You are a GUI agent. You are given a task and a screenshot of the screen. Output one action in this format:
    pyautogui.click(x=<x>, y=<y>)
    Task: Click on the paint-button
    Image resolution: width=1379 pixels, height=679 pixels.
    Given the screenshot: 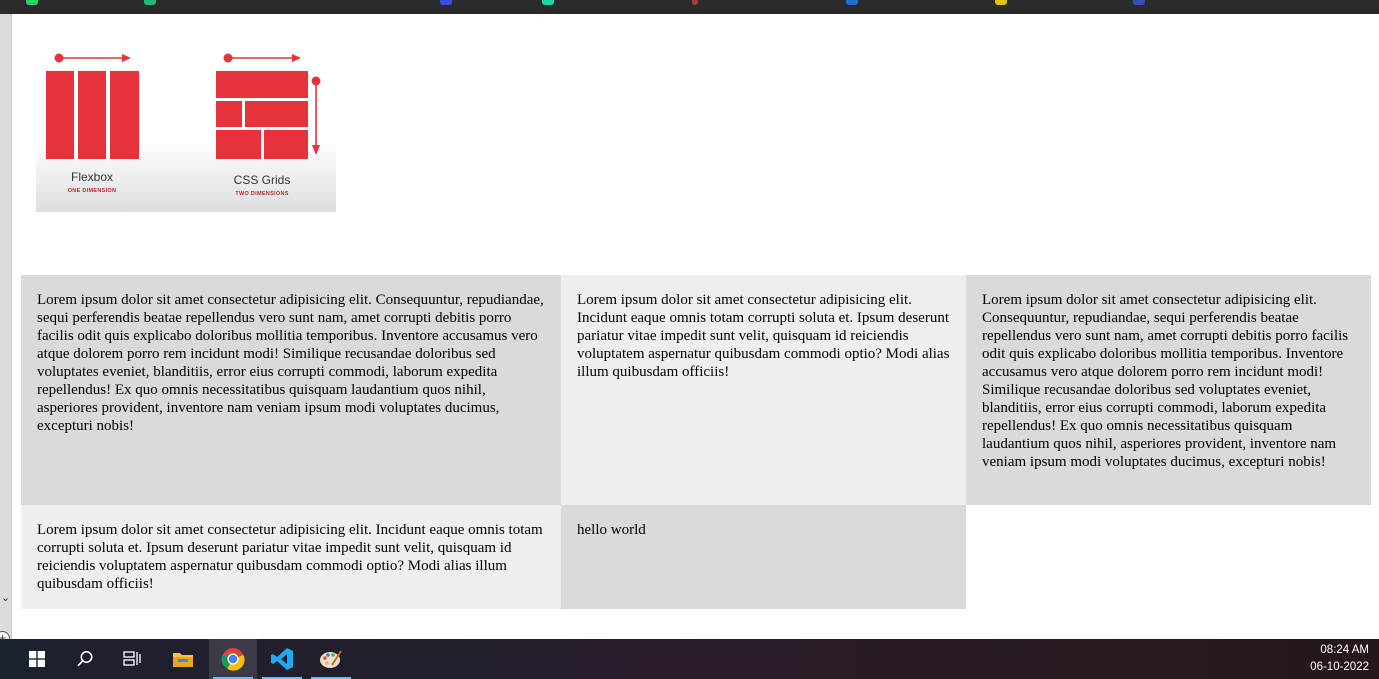 What is the action you would take?
    pyautogui.click(x=331, y=659)
    